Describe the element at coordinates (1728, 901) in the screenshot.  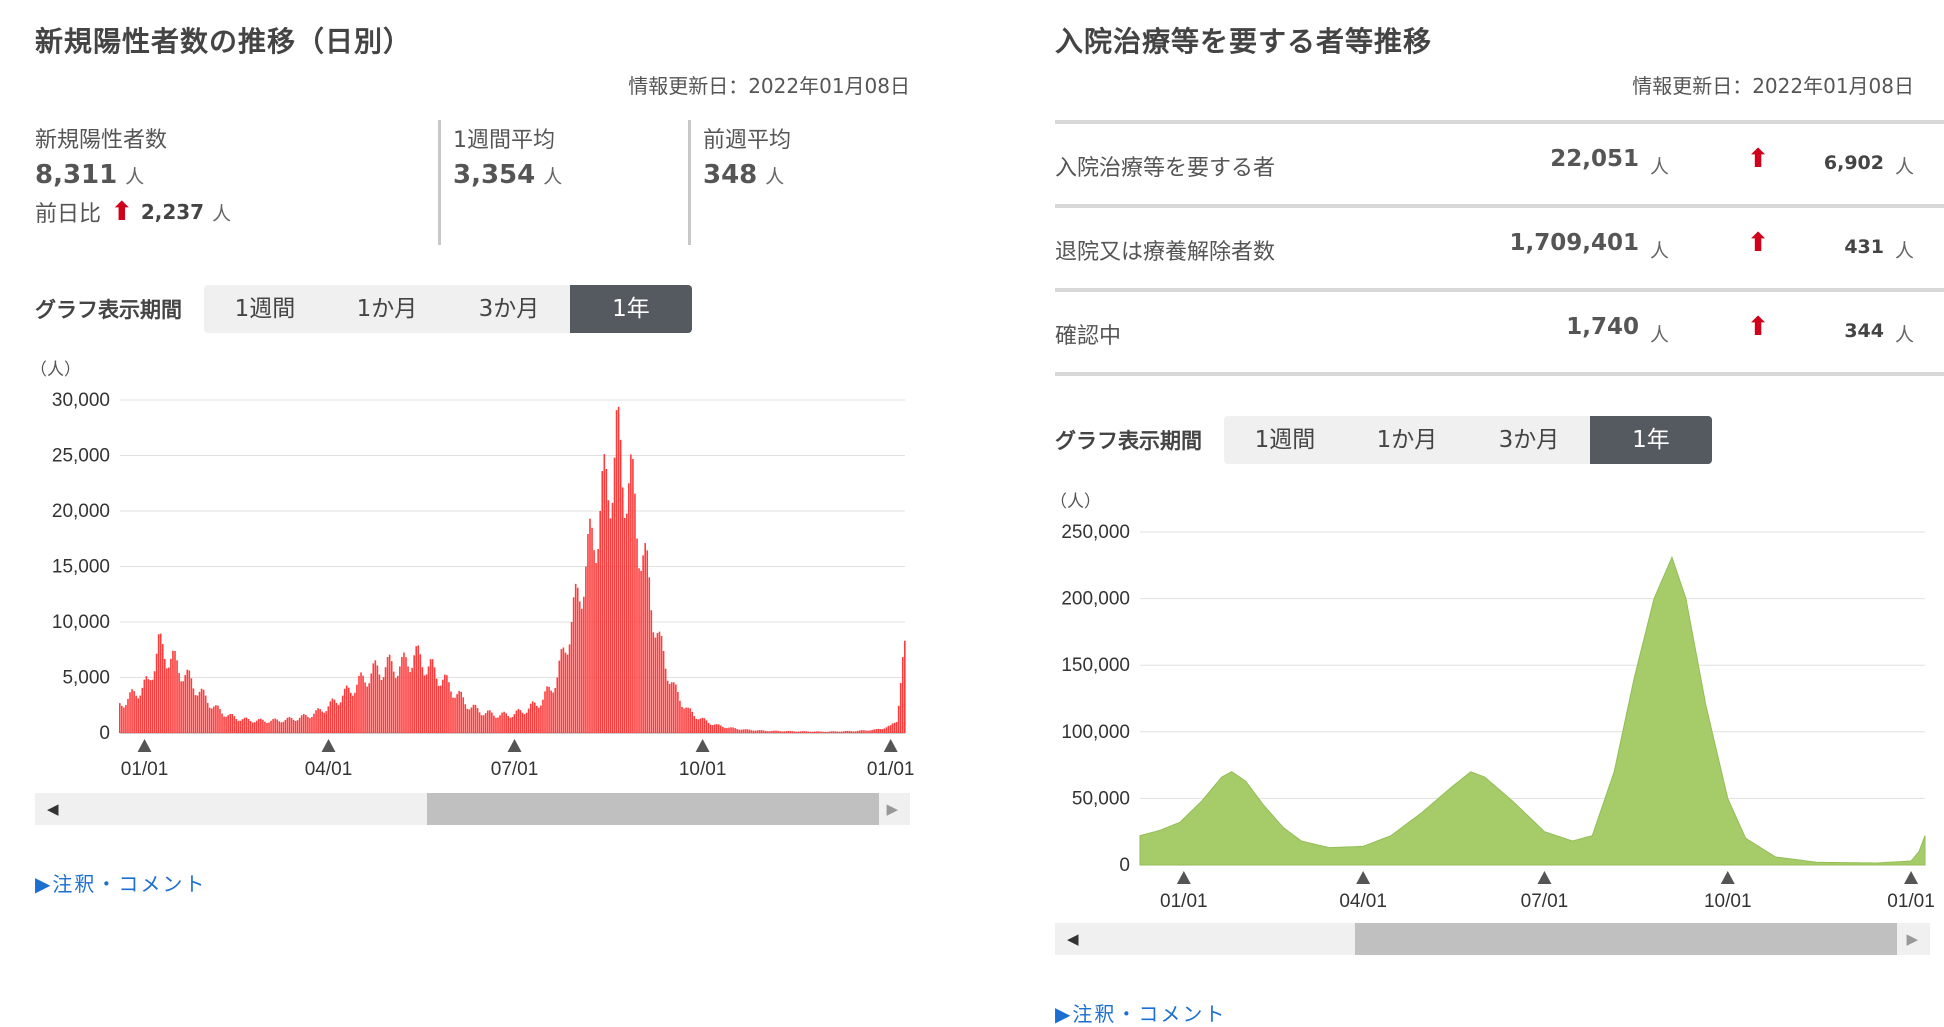
I see `x-tick-label: 10/01` at that location.